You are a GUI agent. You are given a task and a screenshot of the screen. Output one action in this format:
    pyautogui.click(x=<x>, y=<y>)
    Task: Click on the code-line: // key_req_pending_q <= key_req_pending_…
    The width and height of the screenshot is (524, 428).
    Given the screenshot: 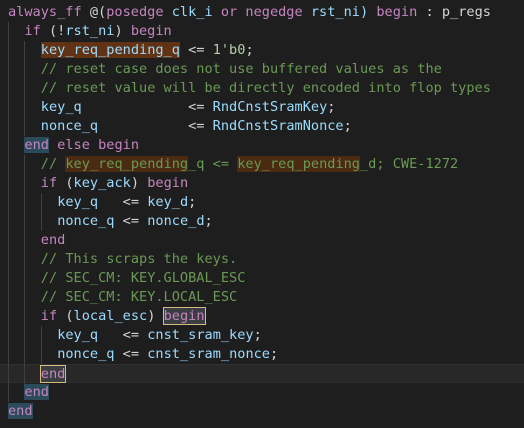 What is the action you would take?
    pyautogui.click(x=262, y=164)
    